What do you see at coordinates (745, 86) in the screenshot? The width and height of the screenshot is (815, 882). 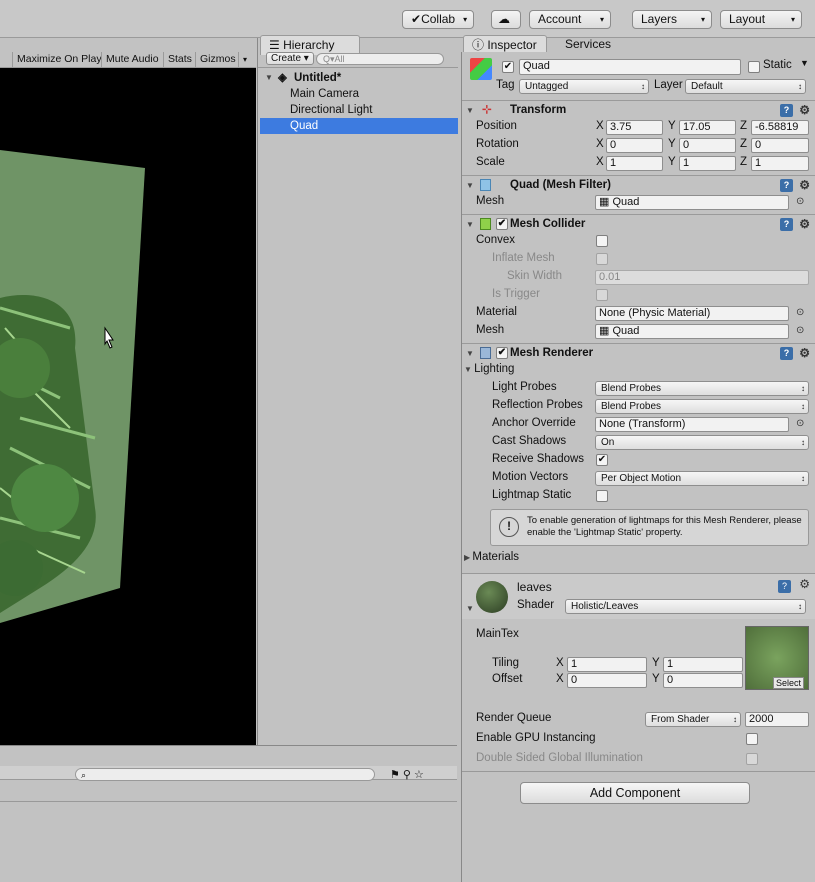 I see `layer-dropdown: Default` at bounding box center [745, 86].